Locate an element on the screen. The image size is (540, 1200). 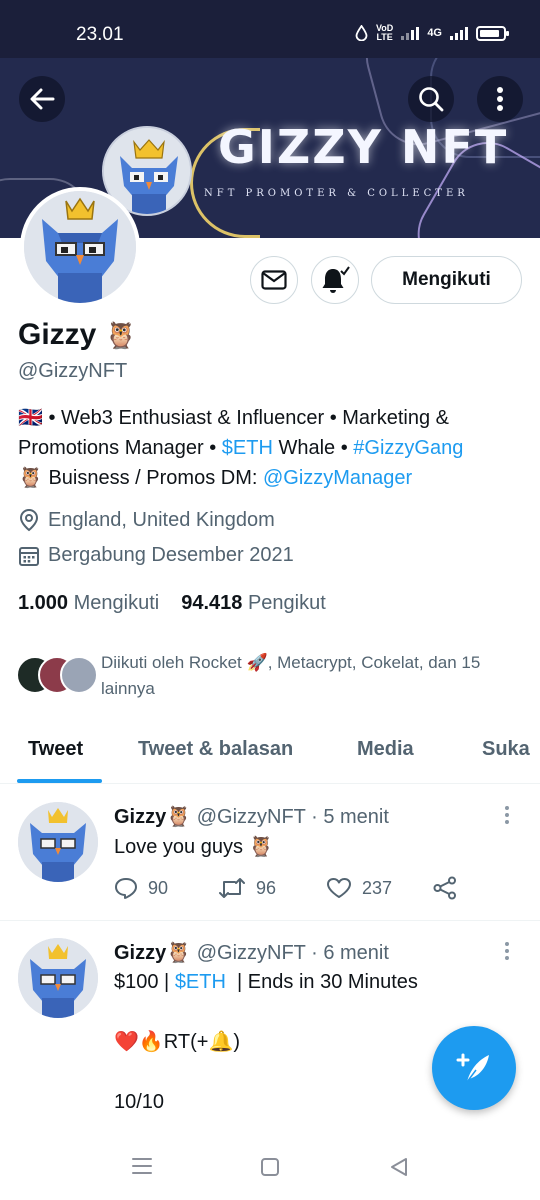
tweet-actions: 90 96 237 is located at coordinates (286, 888).